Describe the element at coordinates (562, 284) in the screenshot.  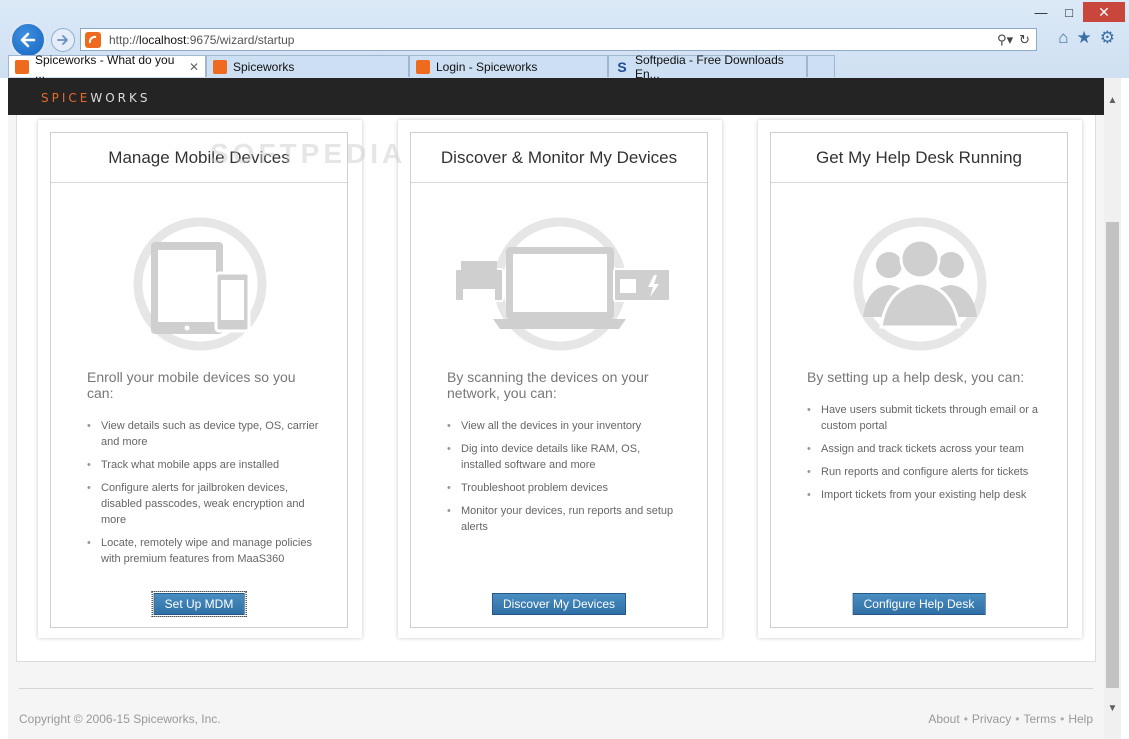
I see `network-devices-icon` at that location.